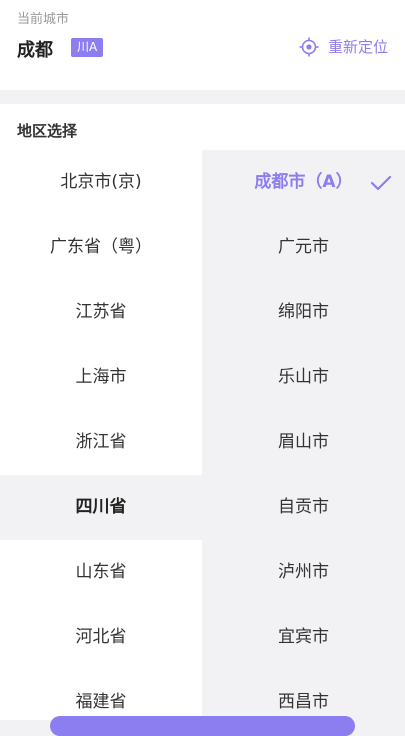 The image size is (405, 736). Describe the element at coordinates (303, 442) in the screenshot. I see `city-item: 眉山市` at that location.